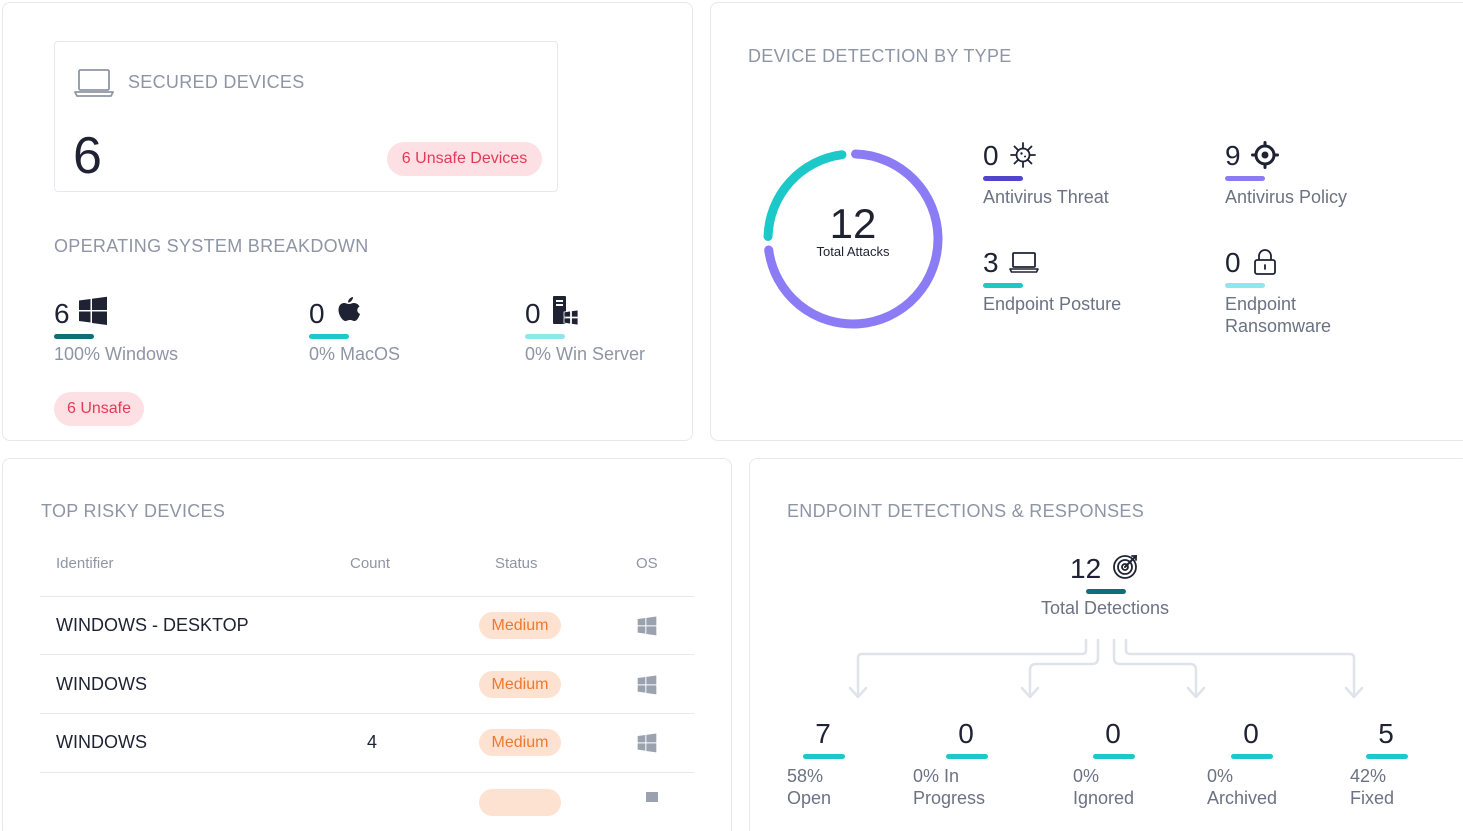  What do you see at coordinates (1106, 591) in the screenshot?
I see `total-detections-underline` at bounding box center [1106, 591].